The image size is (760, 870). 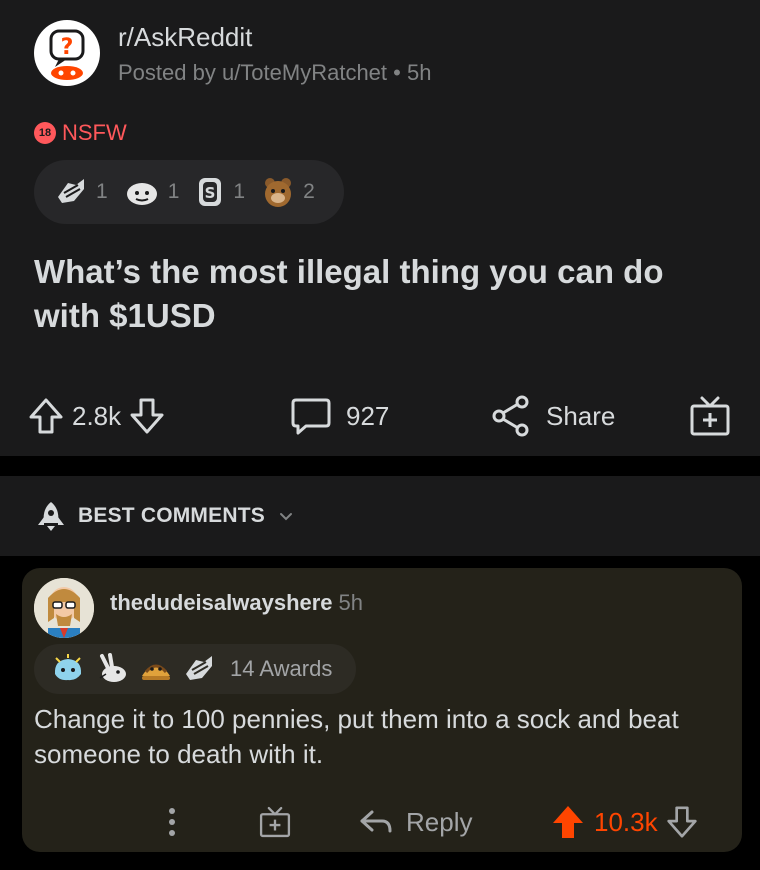 I want to click on comment-awards-bar: 14 Awards, so click(x=195, y=669).